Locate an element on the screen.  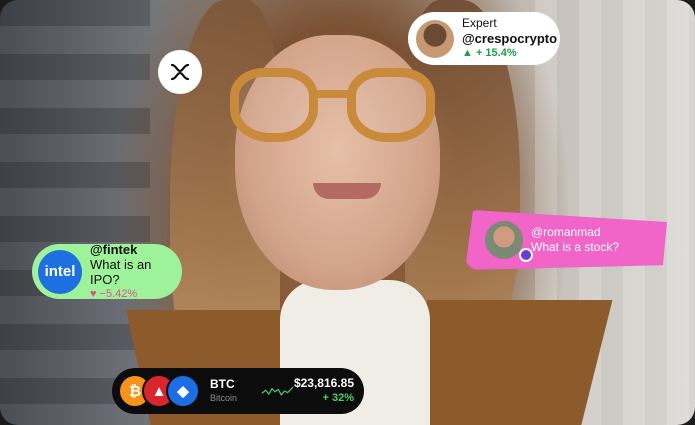
mouth is located at coordinates (347, 191).